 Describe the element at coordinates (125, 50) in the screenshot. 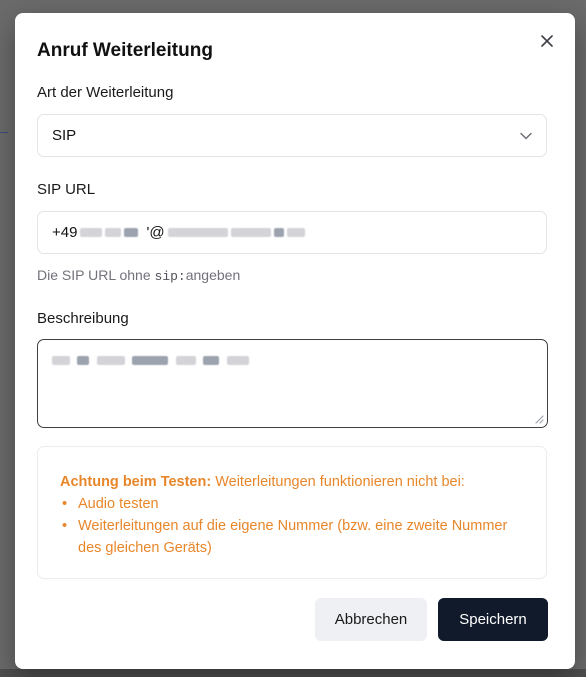

I see `dialog-title: Anruf Weiterleitung` at that location.